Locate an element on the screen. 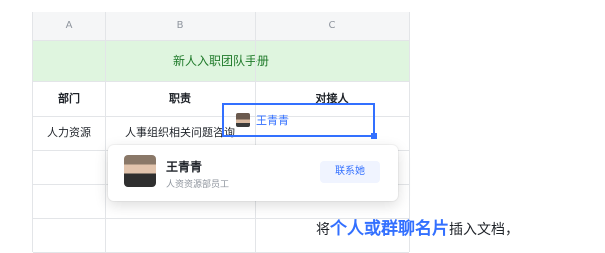 The width and height of the screenshot is (605, 253). contact-avatar is located at coordinates (140, 171).